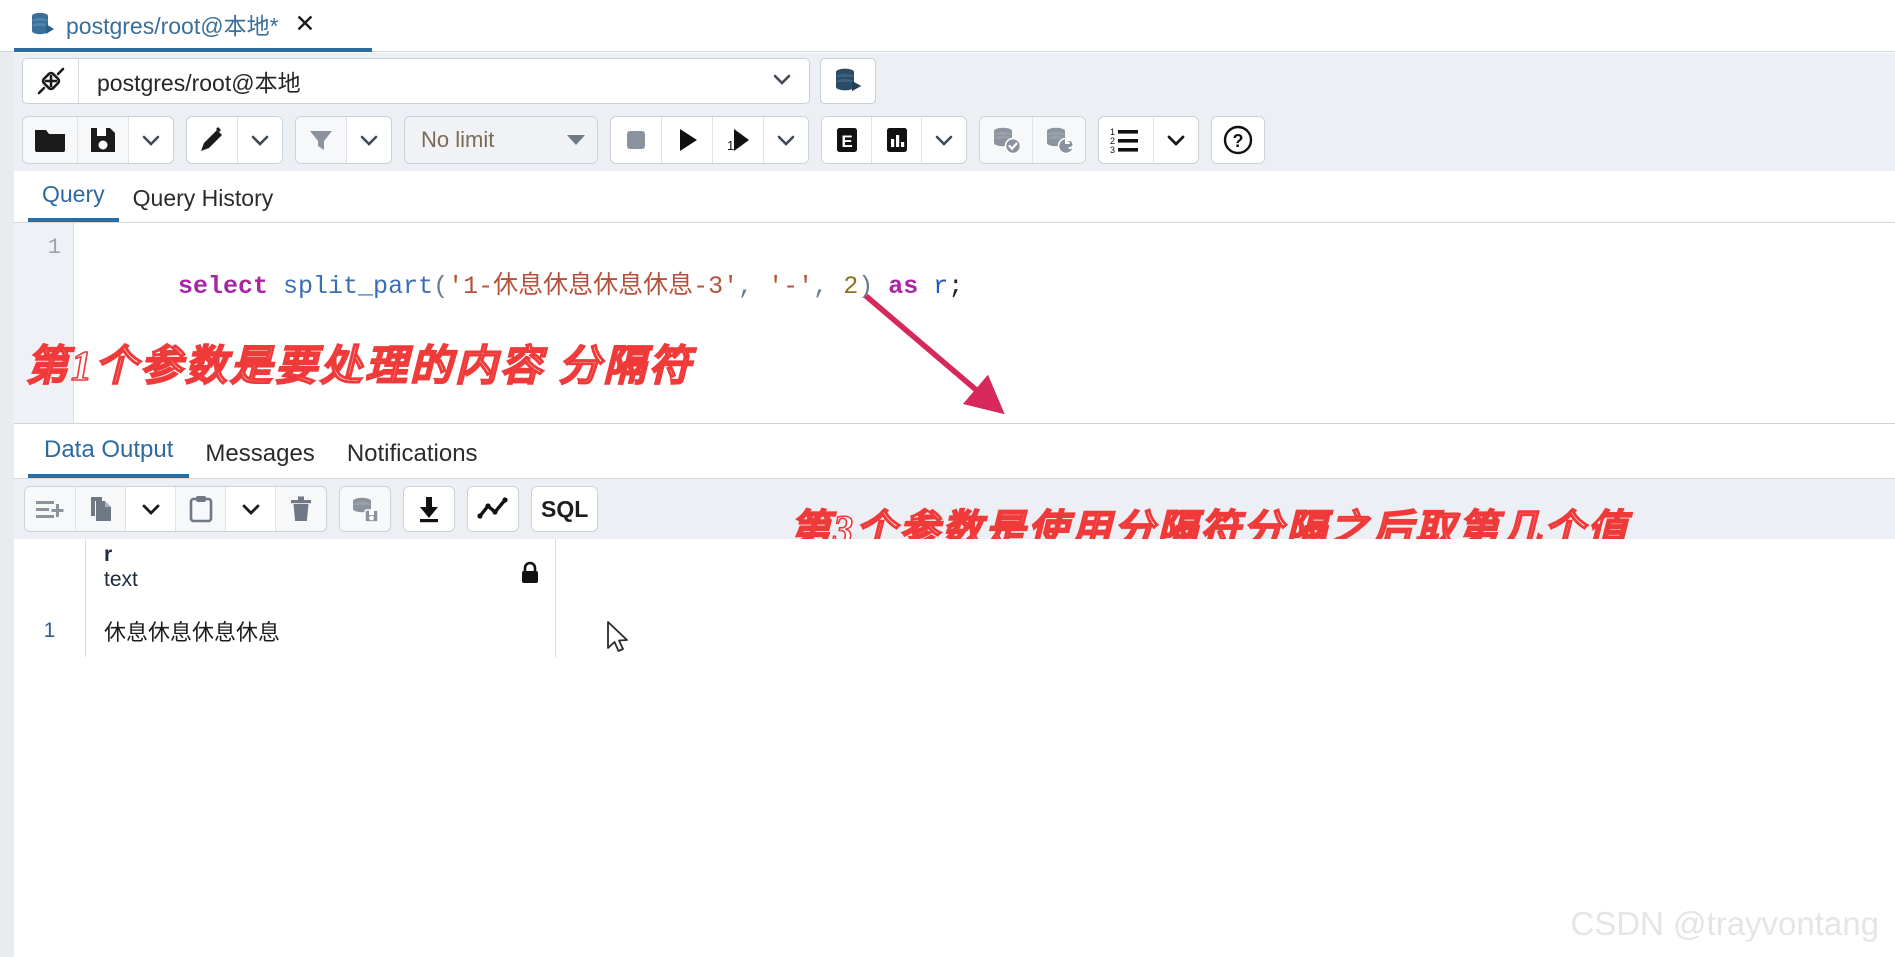  I want to click on connection-plug-icon, so click(51, 81).